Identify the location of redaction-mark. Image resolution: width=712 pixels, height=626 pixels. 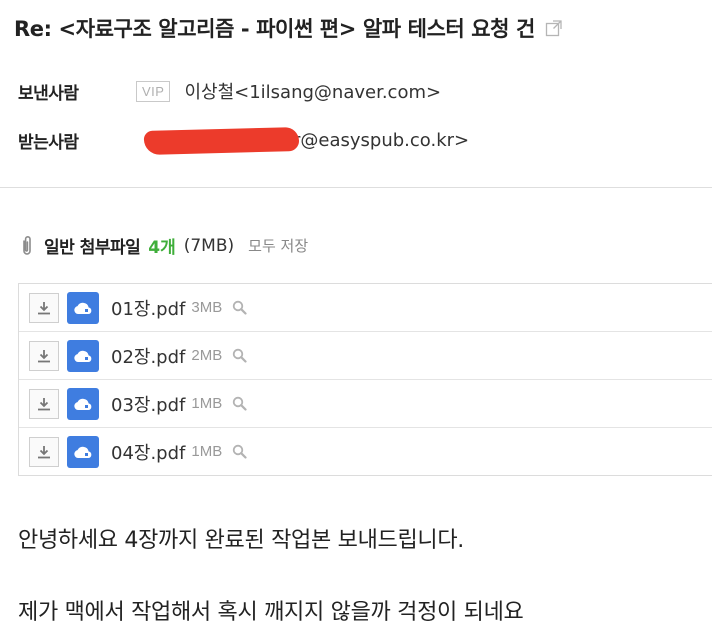
(221, 140).